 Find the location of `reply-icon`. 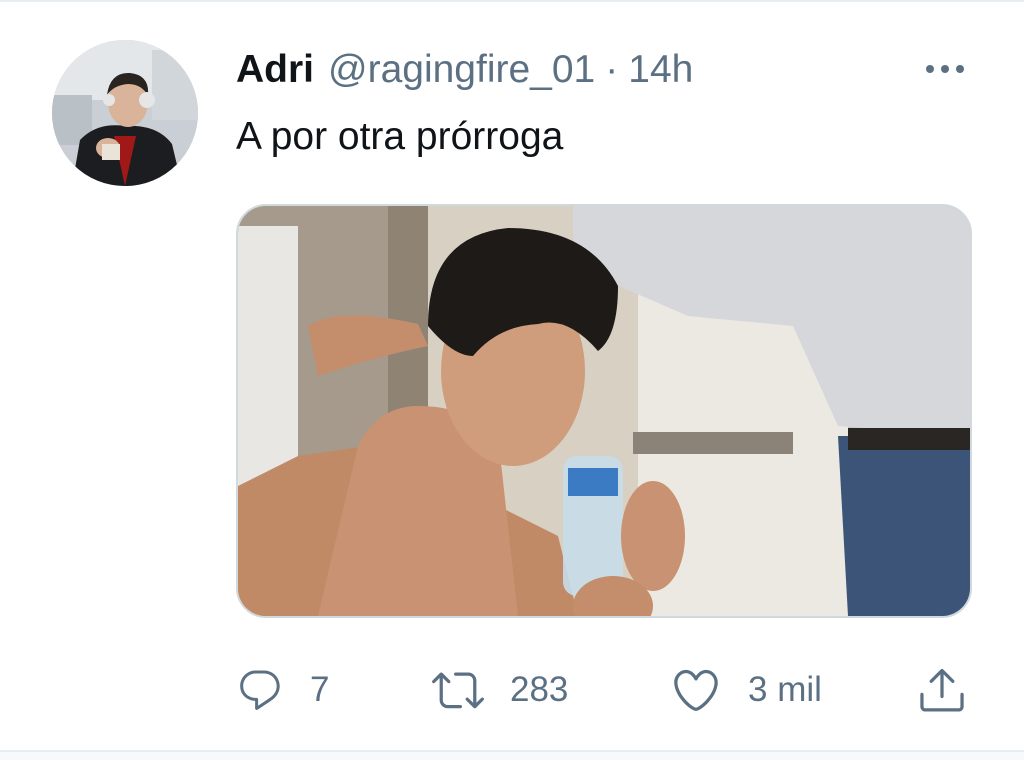

reply-icon is located at coordinates (260, 690).